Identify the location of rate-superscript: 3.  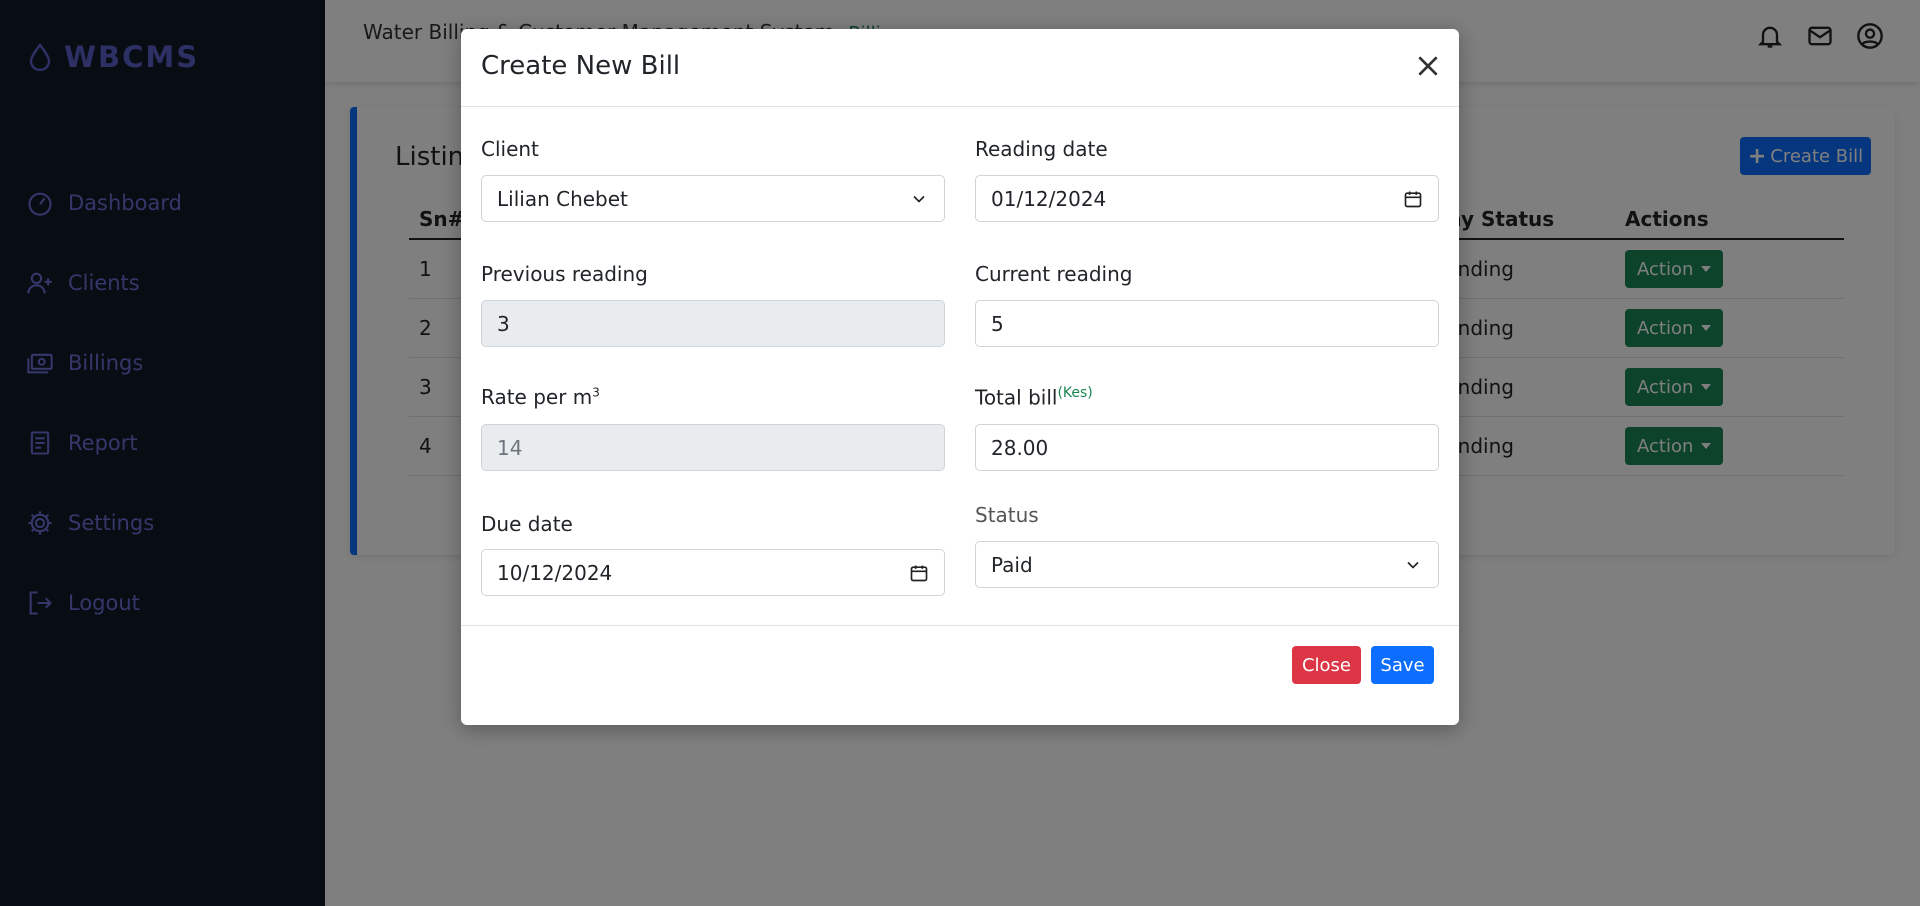
(596, 392).